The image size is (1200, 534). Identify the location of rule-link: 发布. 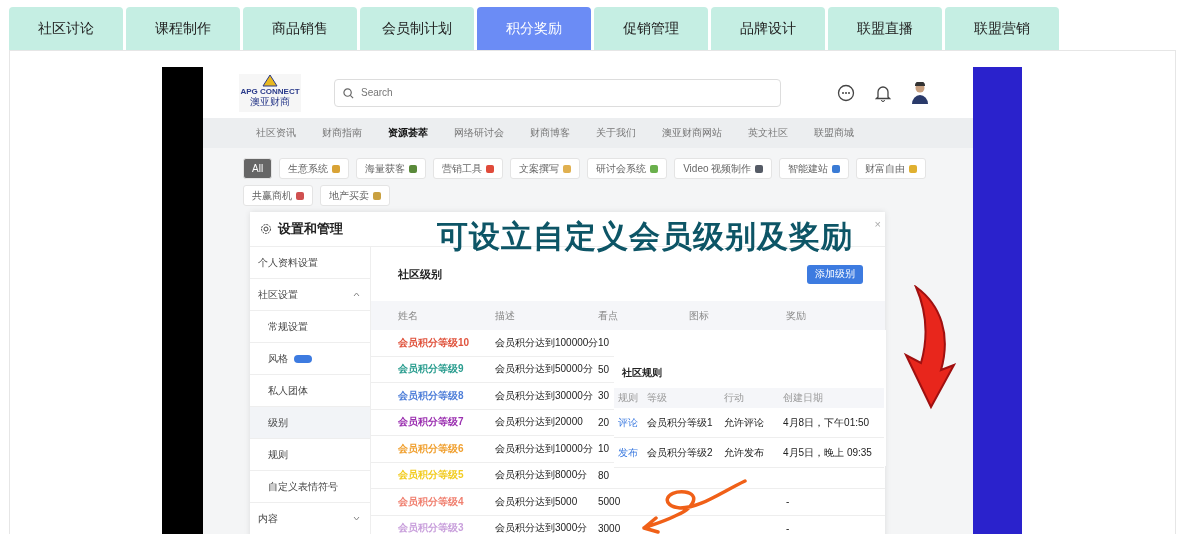
(631, 452).